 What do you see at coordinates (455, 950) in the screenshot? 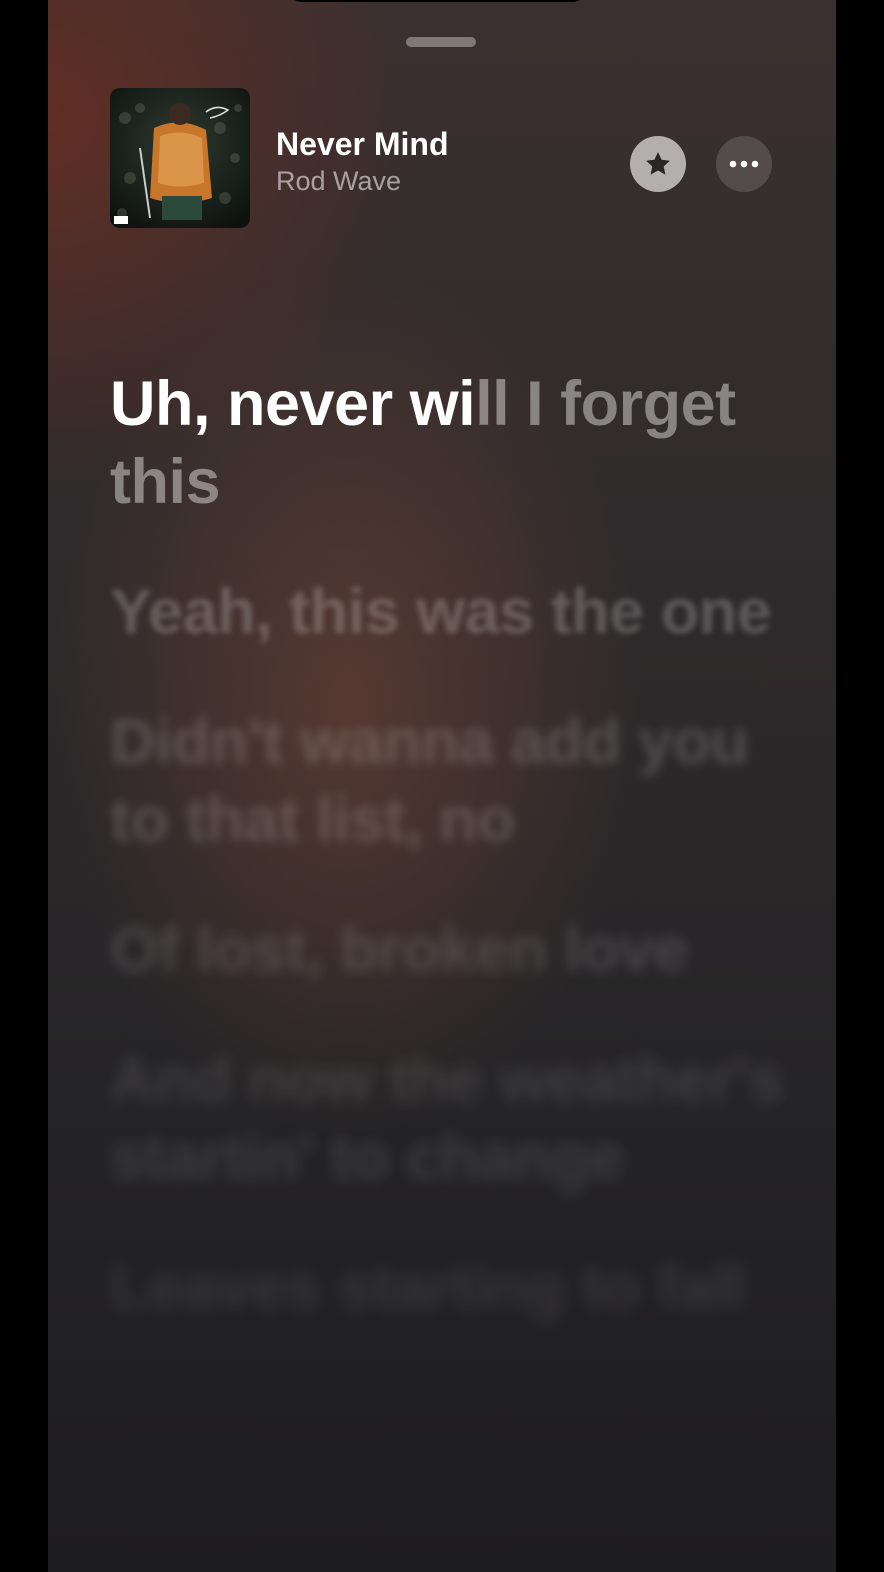
I see `lyric-line: Of lost, broken love` at bounding box center [455, 950].